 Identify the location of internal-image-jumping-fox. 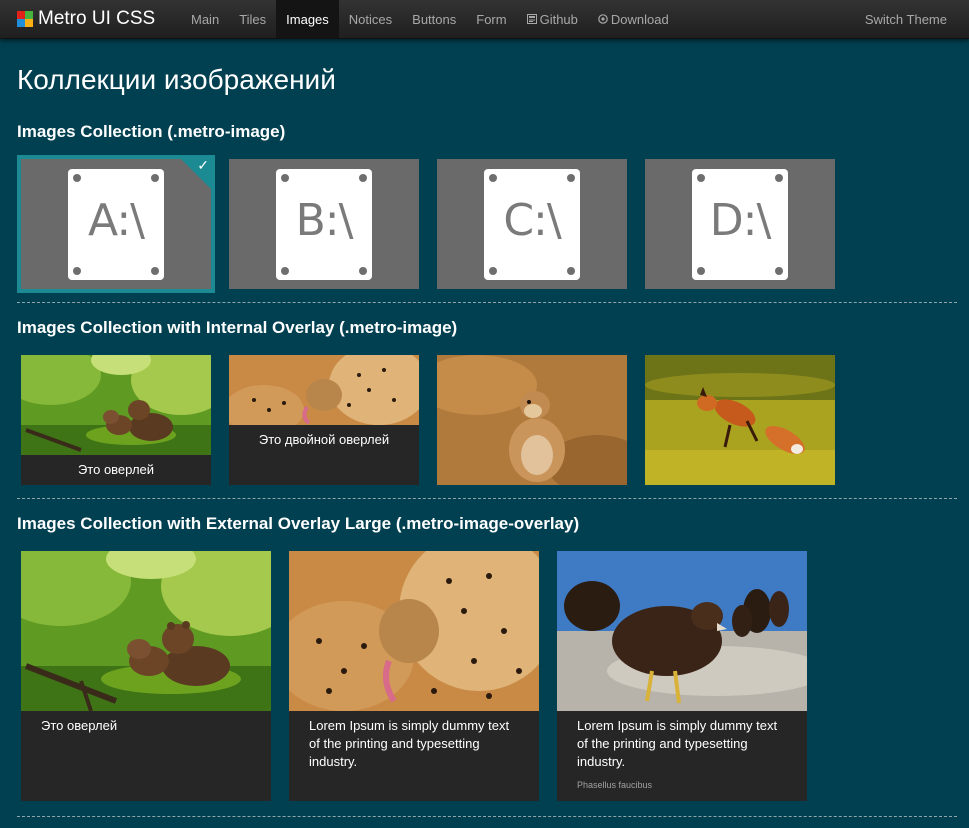
(740, 420).